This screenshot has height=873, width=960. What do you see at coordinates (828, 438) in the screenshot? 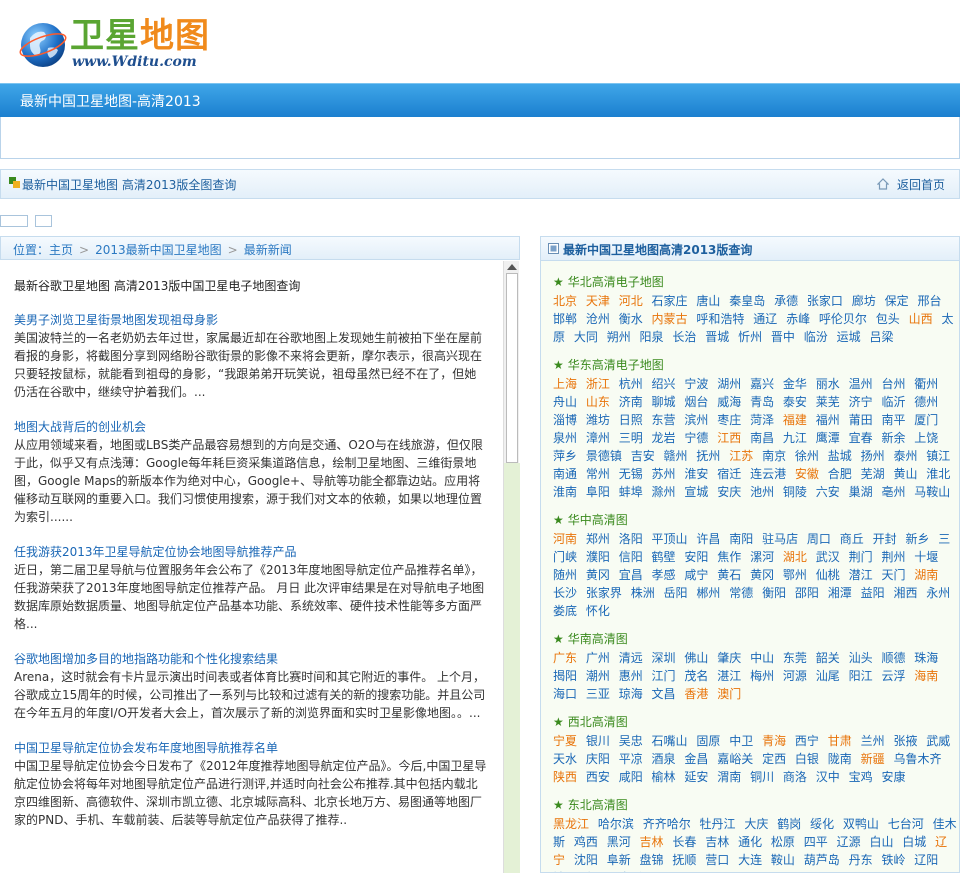
I see `city-link: 鹰潭` at bounding box center [828, 438].